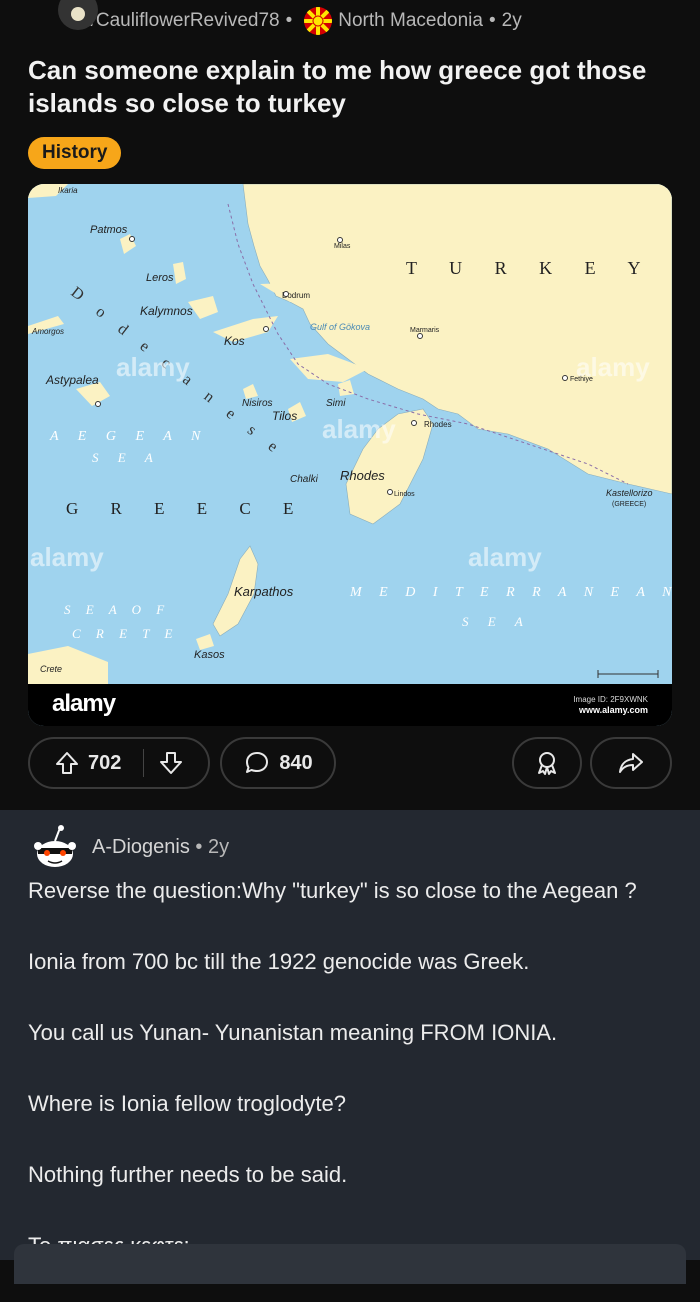 The height and width of the screenshot is (1302, 700). Describe the element at coordinates (350, 764) in the screenshot. I see `post-actions: 702 840` at that location.